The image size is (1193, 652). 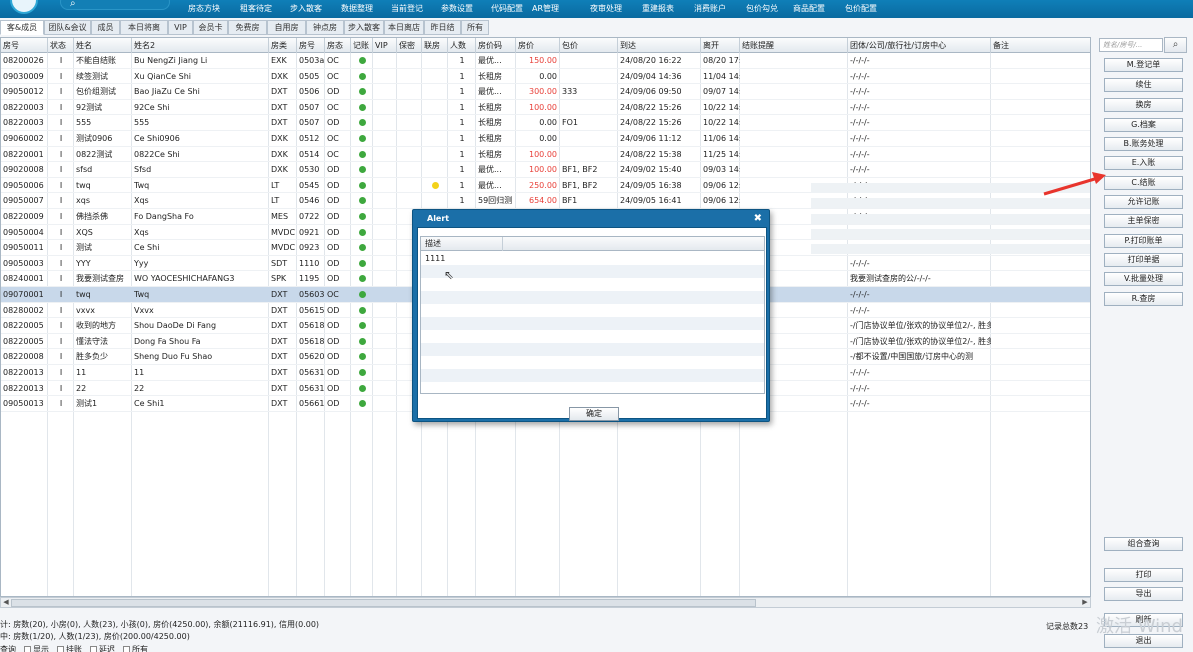 I want to click on tab-item: 会员卡, so click(x=210, y=27).